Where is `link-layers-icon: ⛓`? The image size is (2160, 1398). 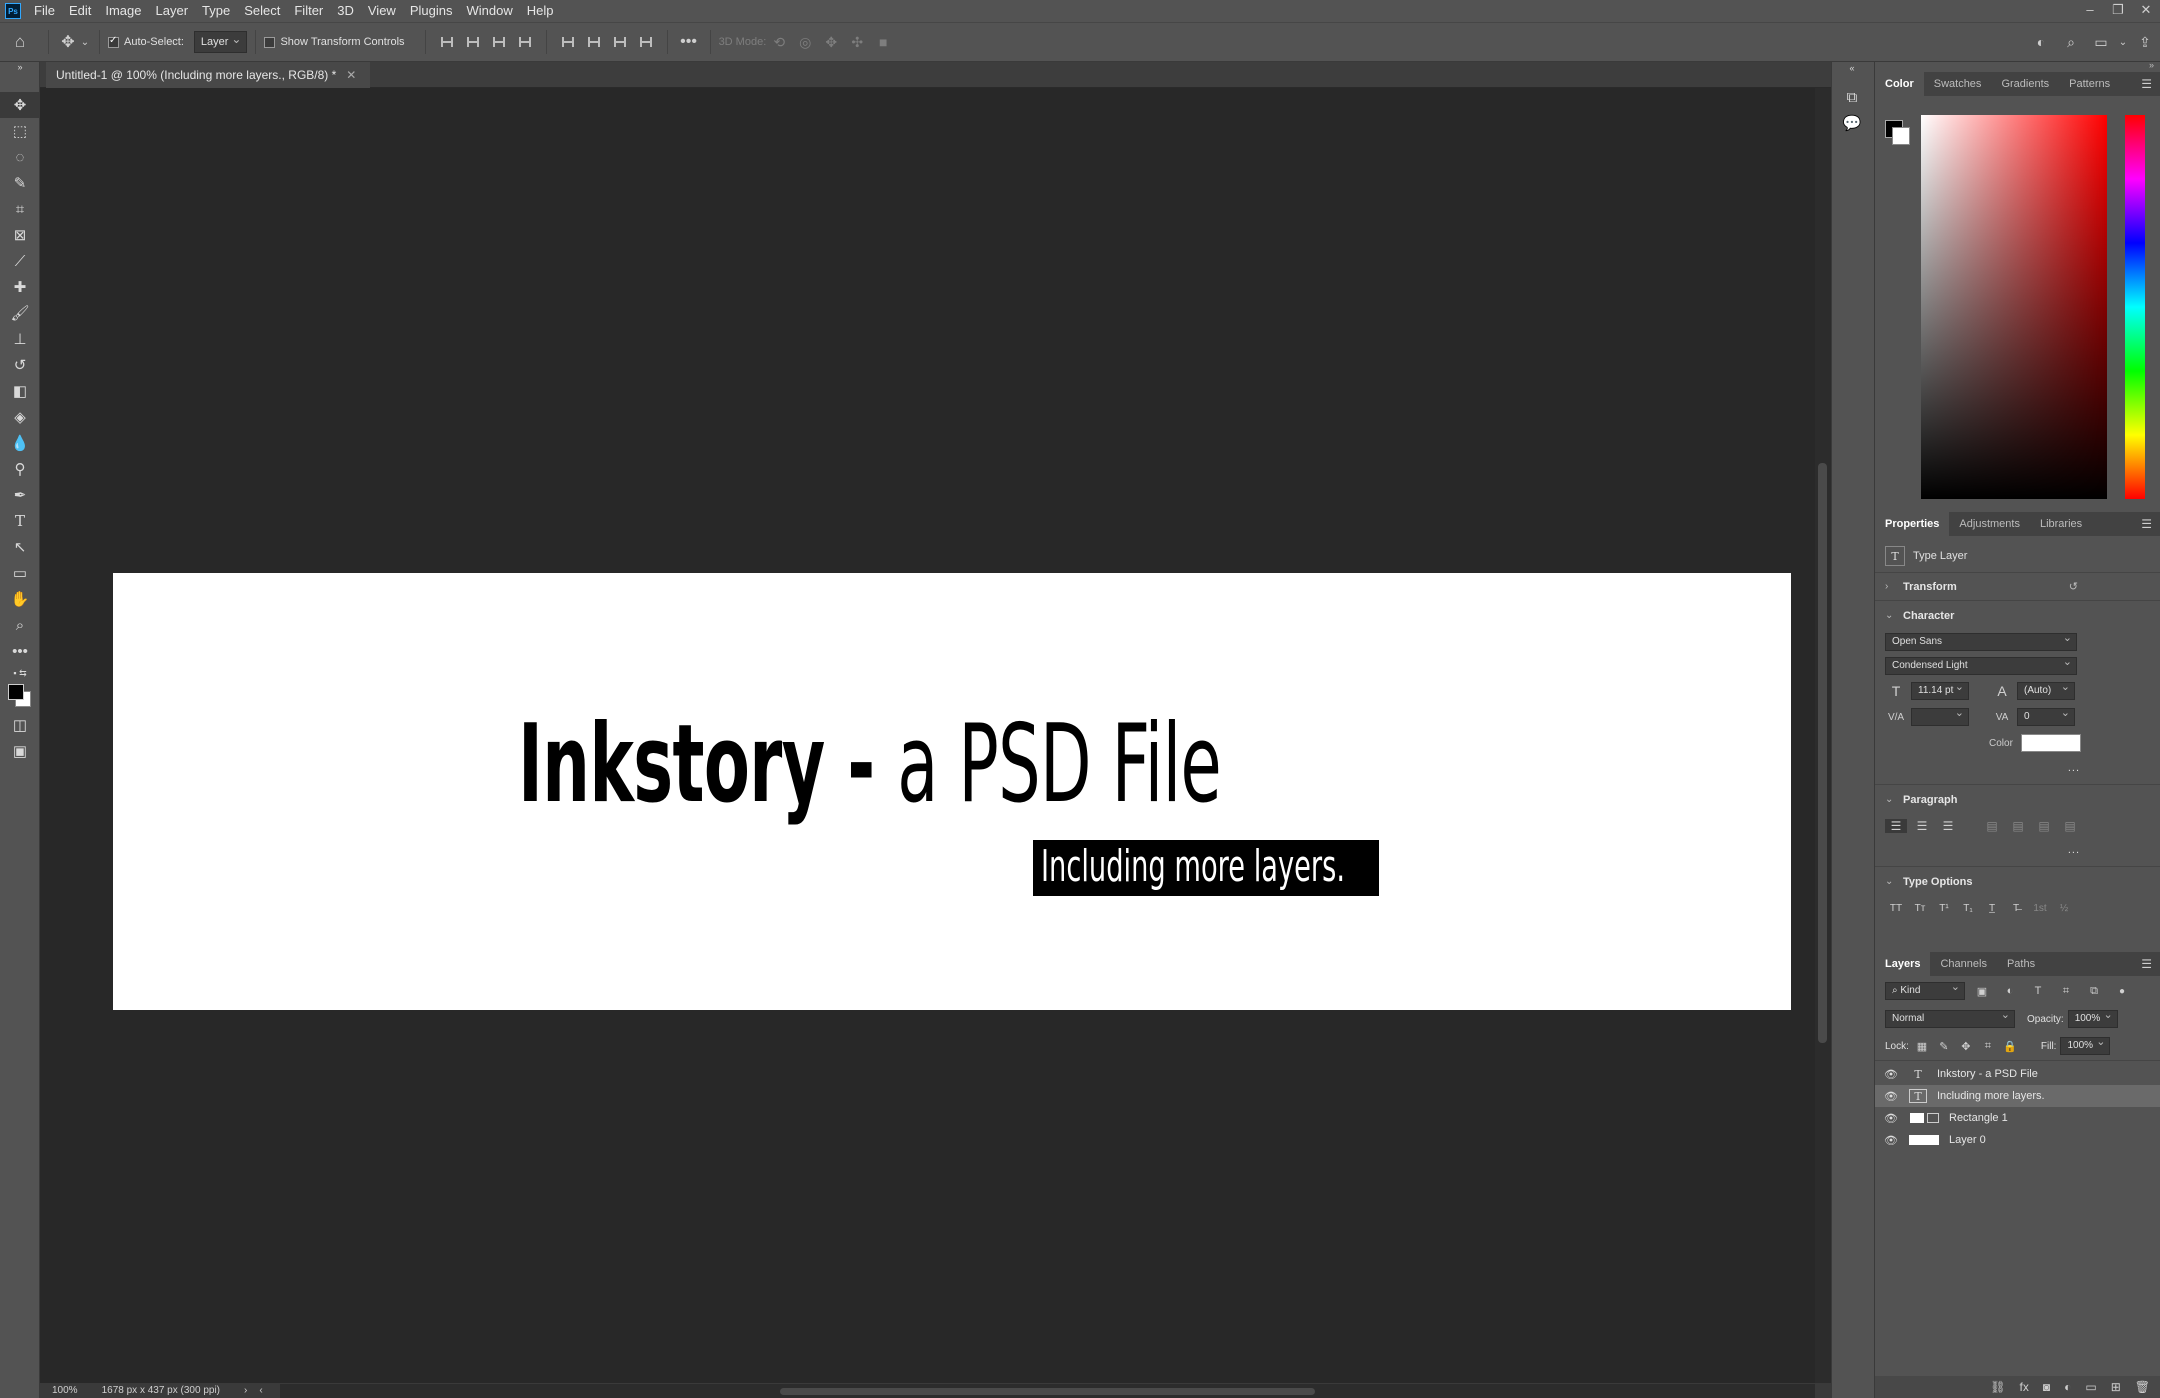
link-layers-icon: ⛓ is located at coordinates (1997, 1387).